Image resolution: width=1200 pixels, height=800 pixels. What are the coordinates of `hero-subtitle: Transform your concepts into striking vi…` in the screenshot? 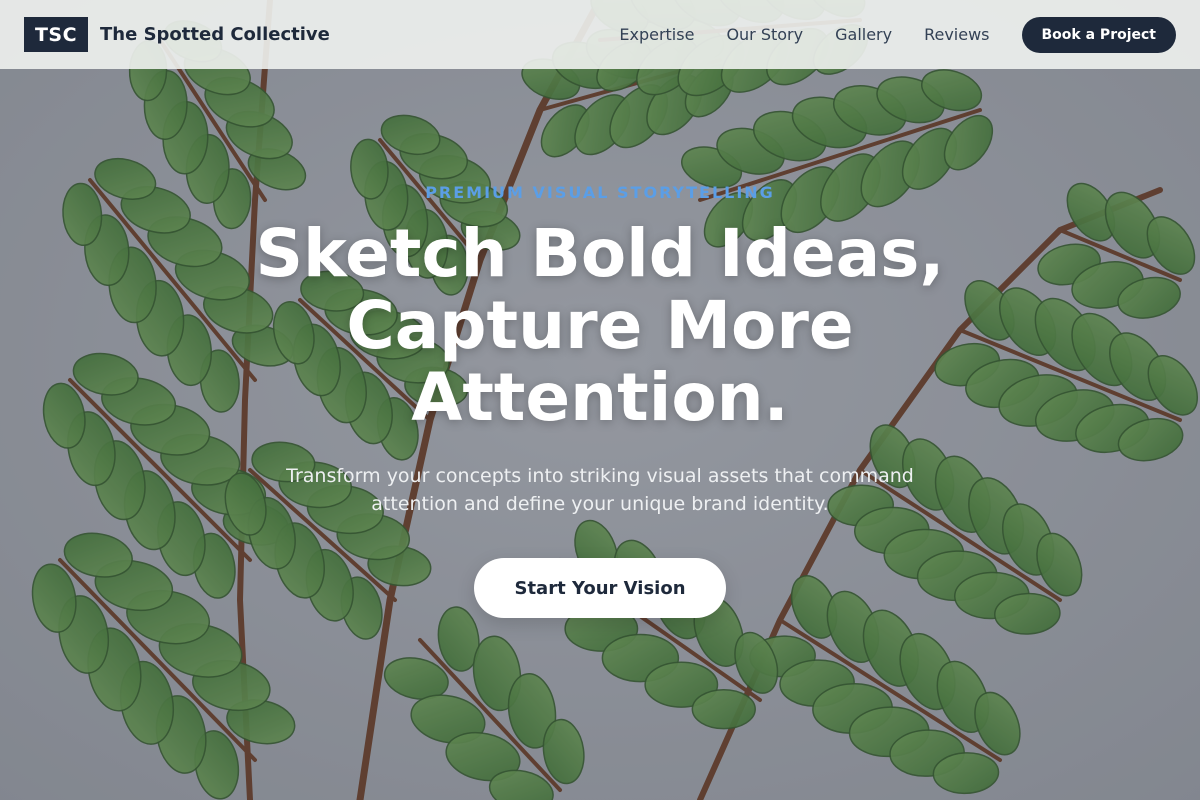 It's located at (600, 490).